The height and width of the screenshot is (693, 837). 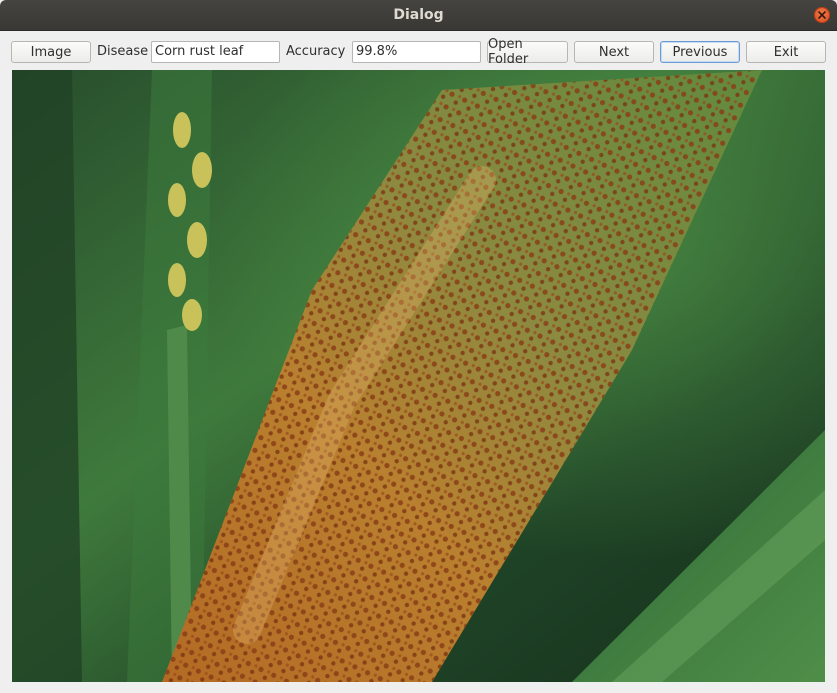 What do you see at coordinates (123, 51) in the screenshot?
I see `disease-label: Disease` at bounding box center [123, 51].